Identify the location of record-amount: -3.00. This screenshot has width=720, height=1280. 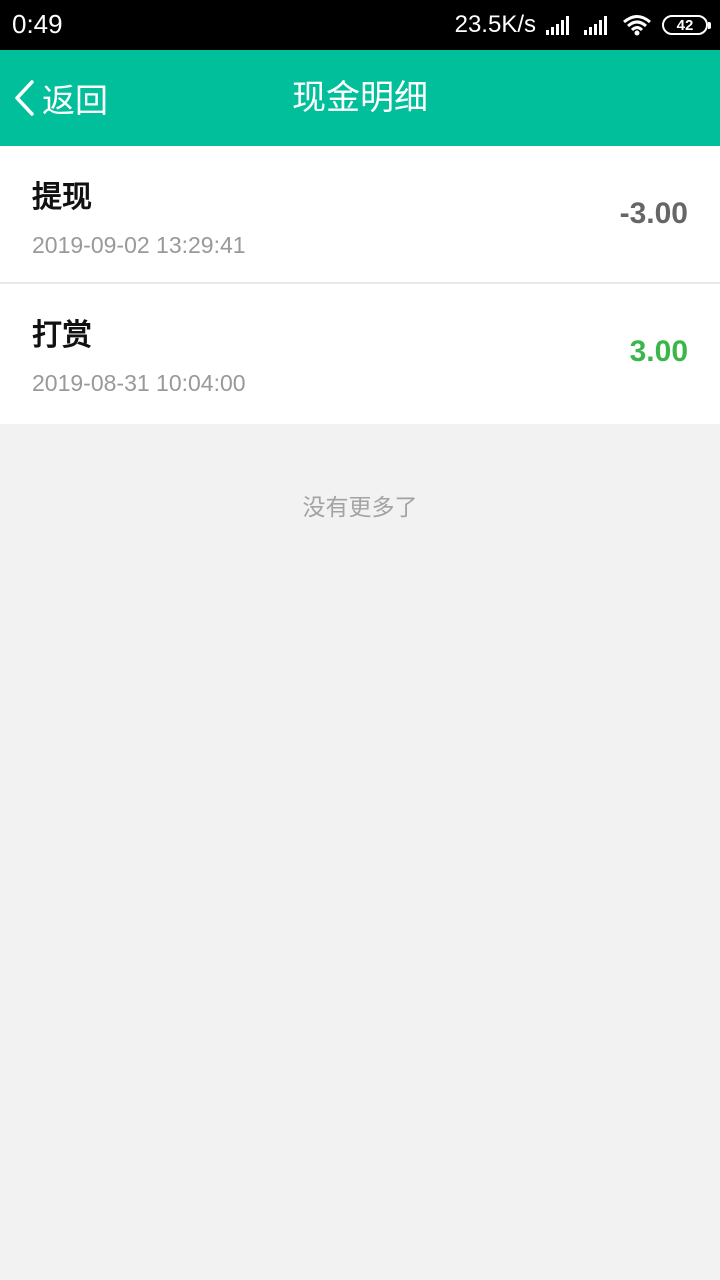
(653, 213).